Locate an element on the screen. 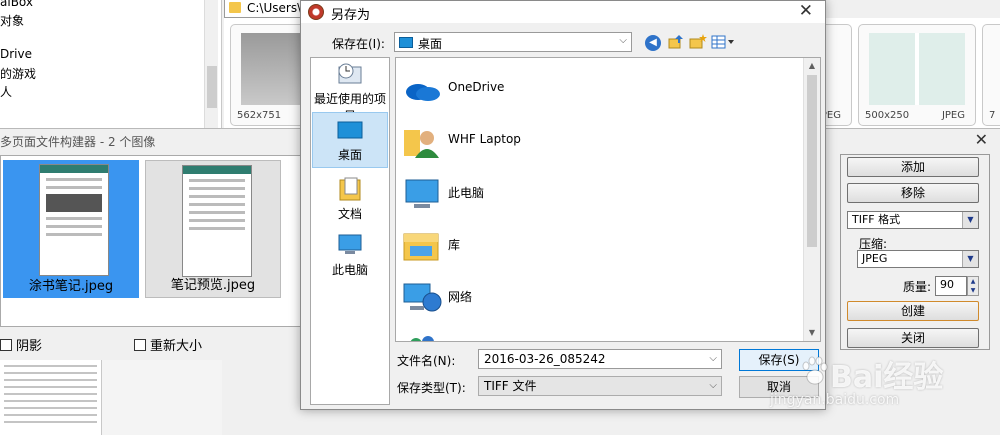 Image resolution: width=1000 pixels, height=435 pixels. scroll-up-icon: ▲ is located at coordinates (812, 66).